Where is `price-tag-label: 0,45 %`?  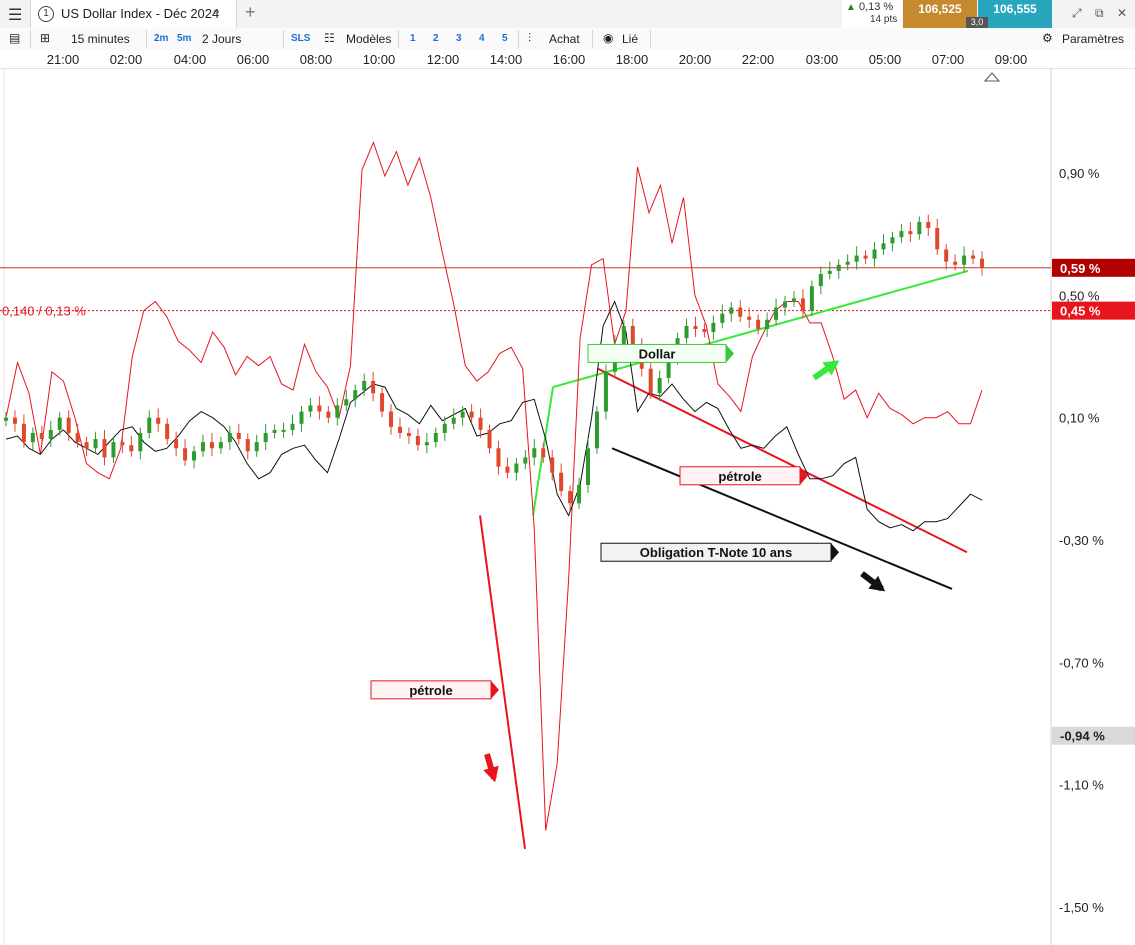 price-tag-label: 0,45 % is located at coordinates (1080, 311).